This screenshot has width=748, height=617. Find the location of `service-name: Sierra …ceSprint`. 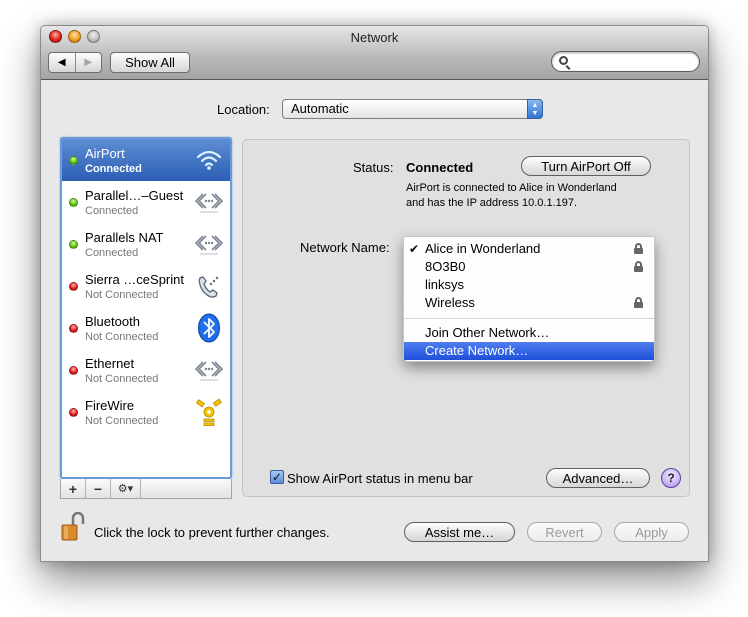

service-name: Sierra …ceSprint is located at coordinates (134, 279).